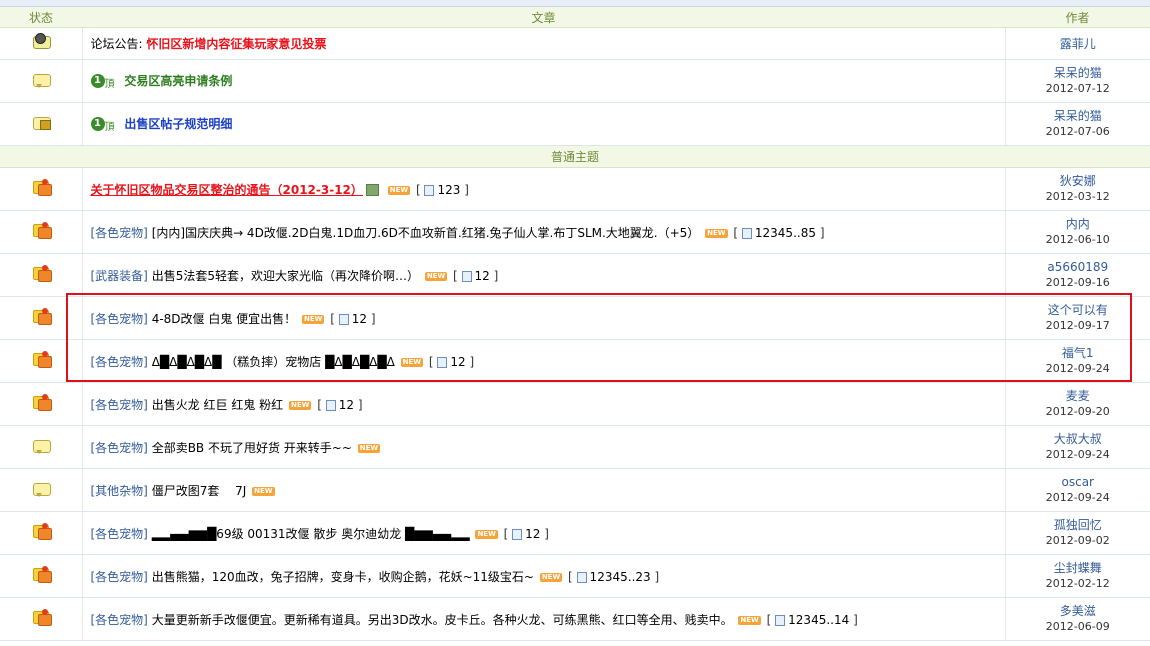 The width and height of the screenshot is (1150, 646). Describe the element at coordinates (236, 44) in the screenshot. I see `announcement-title: 怀旧区新增内容征集玩家意见投票` at that location.